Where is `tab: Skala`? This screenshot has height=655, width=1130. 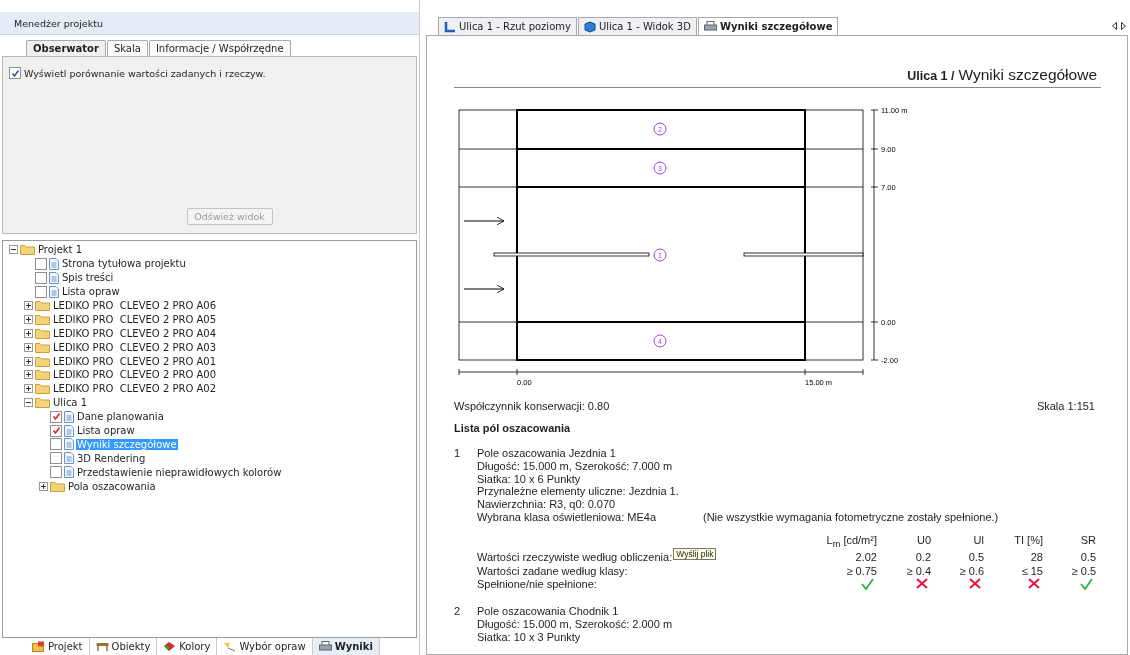
tab: Skala is located at coordinates (127, 48).